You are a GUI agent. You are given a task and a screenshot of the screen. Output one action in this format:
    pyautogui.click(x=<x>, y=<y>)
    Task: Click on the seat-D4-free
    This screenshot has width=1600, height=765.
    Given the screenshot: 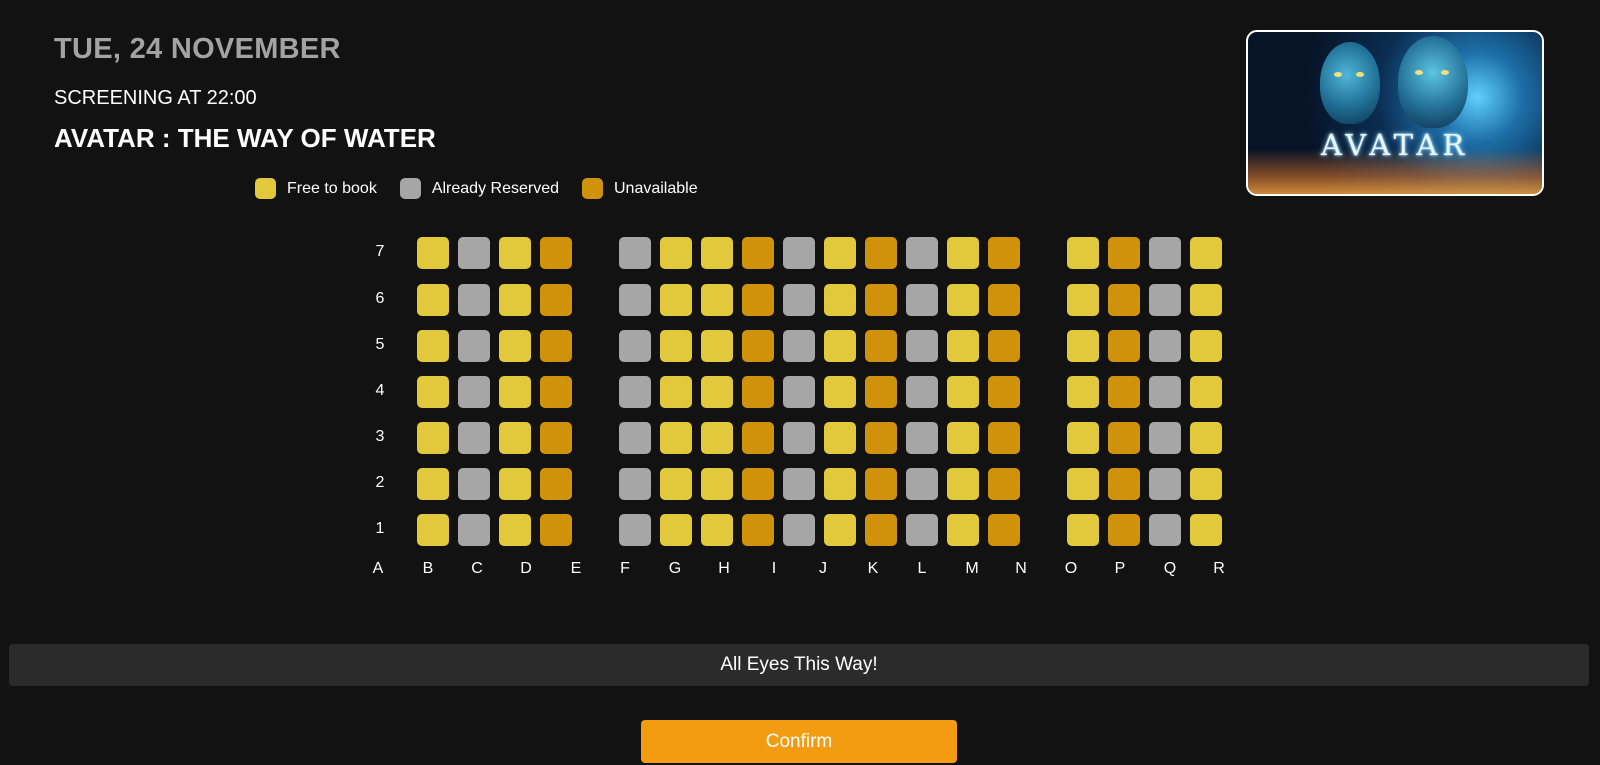 What is the action you would take?
    pyautogui.click(x=515, y=392)
    